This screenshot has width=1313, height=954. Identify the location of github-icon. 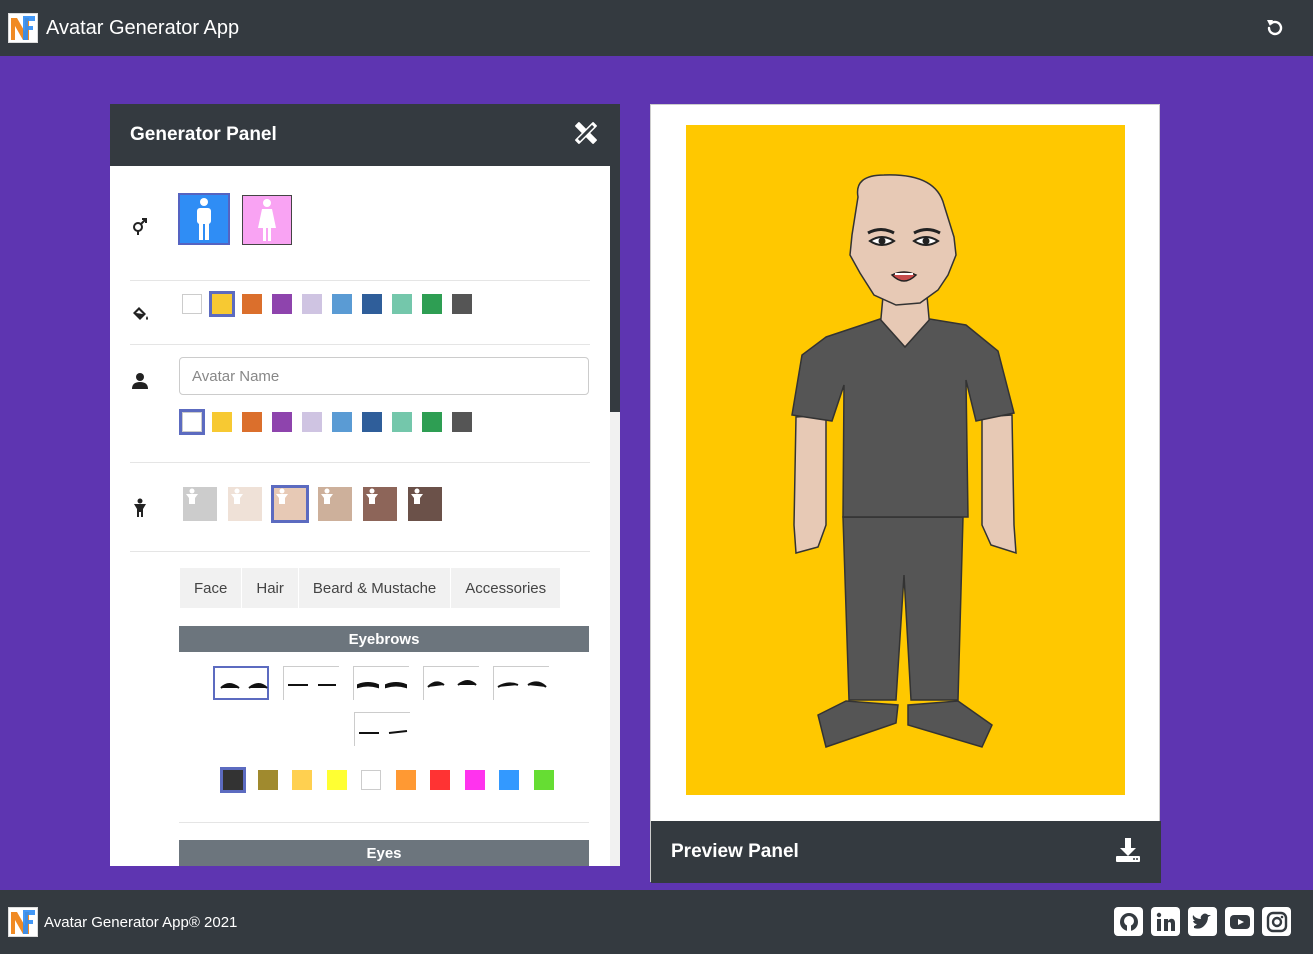
(1128, 921).